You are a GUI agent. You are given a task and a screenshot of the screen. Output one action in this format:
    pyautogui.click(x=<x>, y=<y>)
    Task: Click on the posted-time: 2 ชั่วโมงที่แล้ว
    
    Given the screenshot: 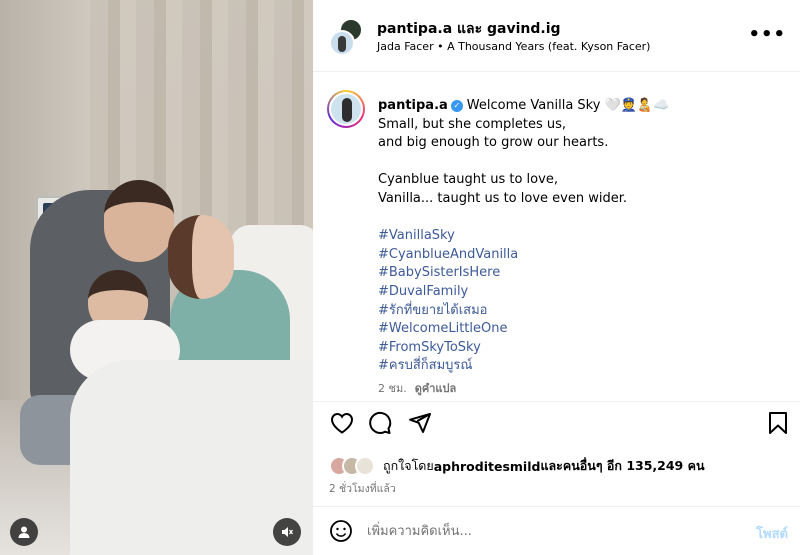 What is the action you would take?
    pyautogui.click(x=362, y=488)
    